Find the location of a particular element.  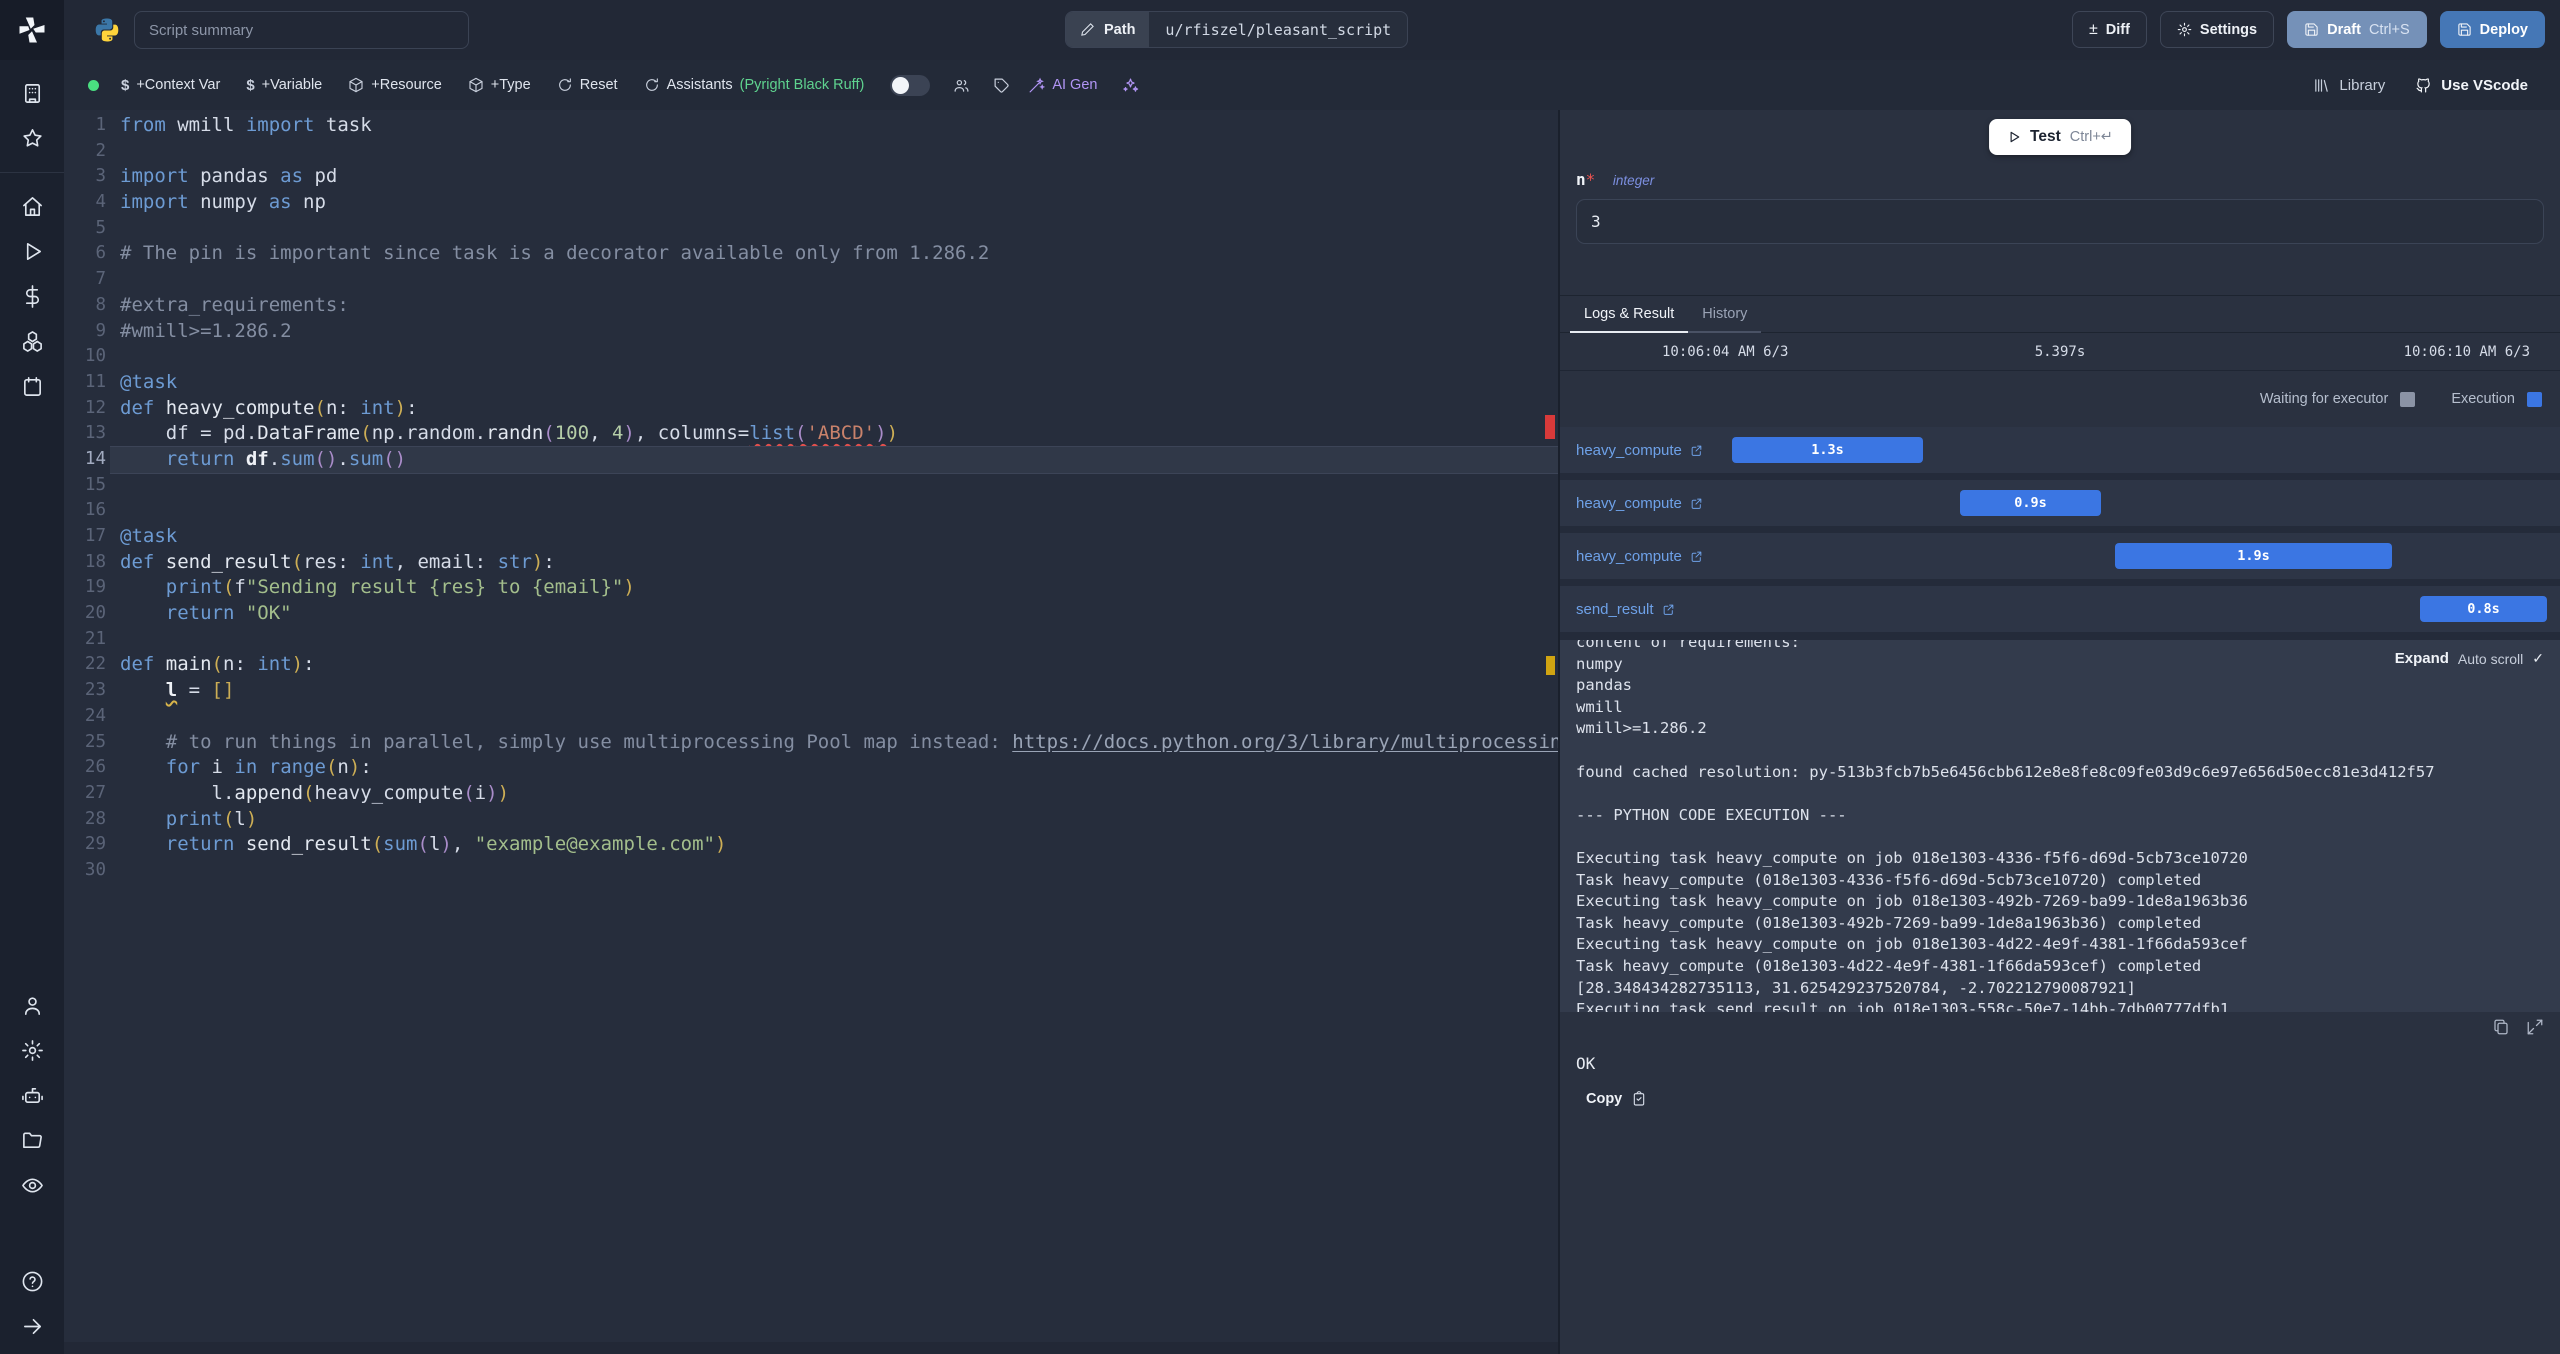

resources-icon is located at coordinates (32, 341).